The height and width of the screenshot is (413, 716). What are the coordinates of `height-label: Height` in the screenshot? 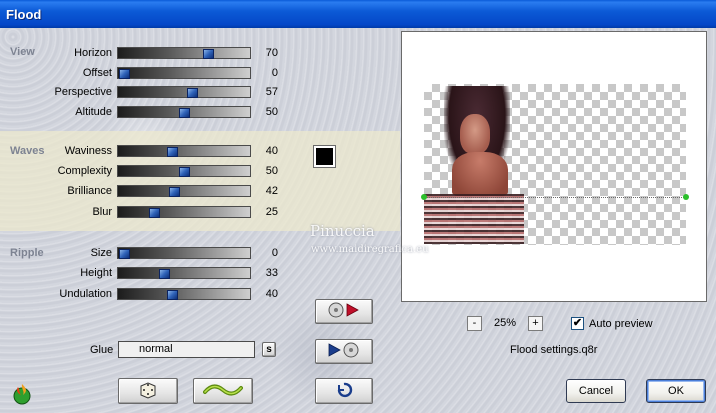 It's located at (96, 273).